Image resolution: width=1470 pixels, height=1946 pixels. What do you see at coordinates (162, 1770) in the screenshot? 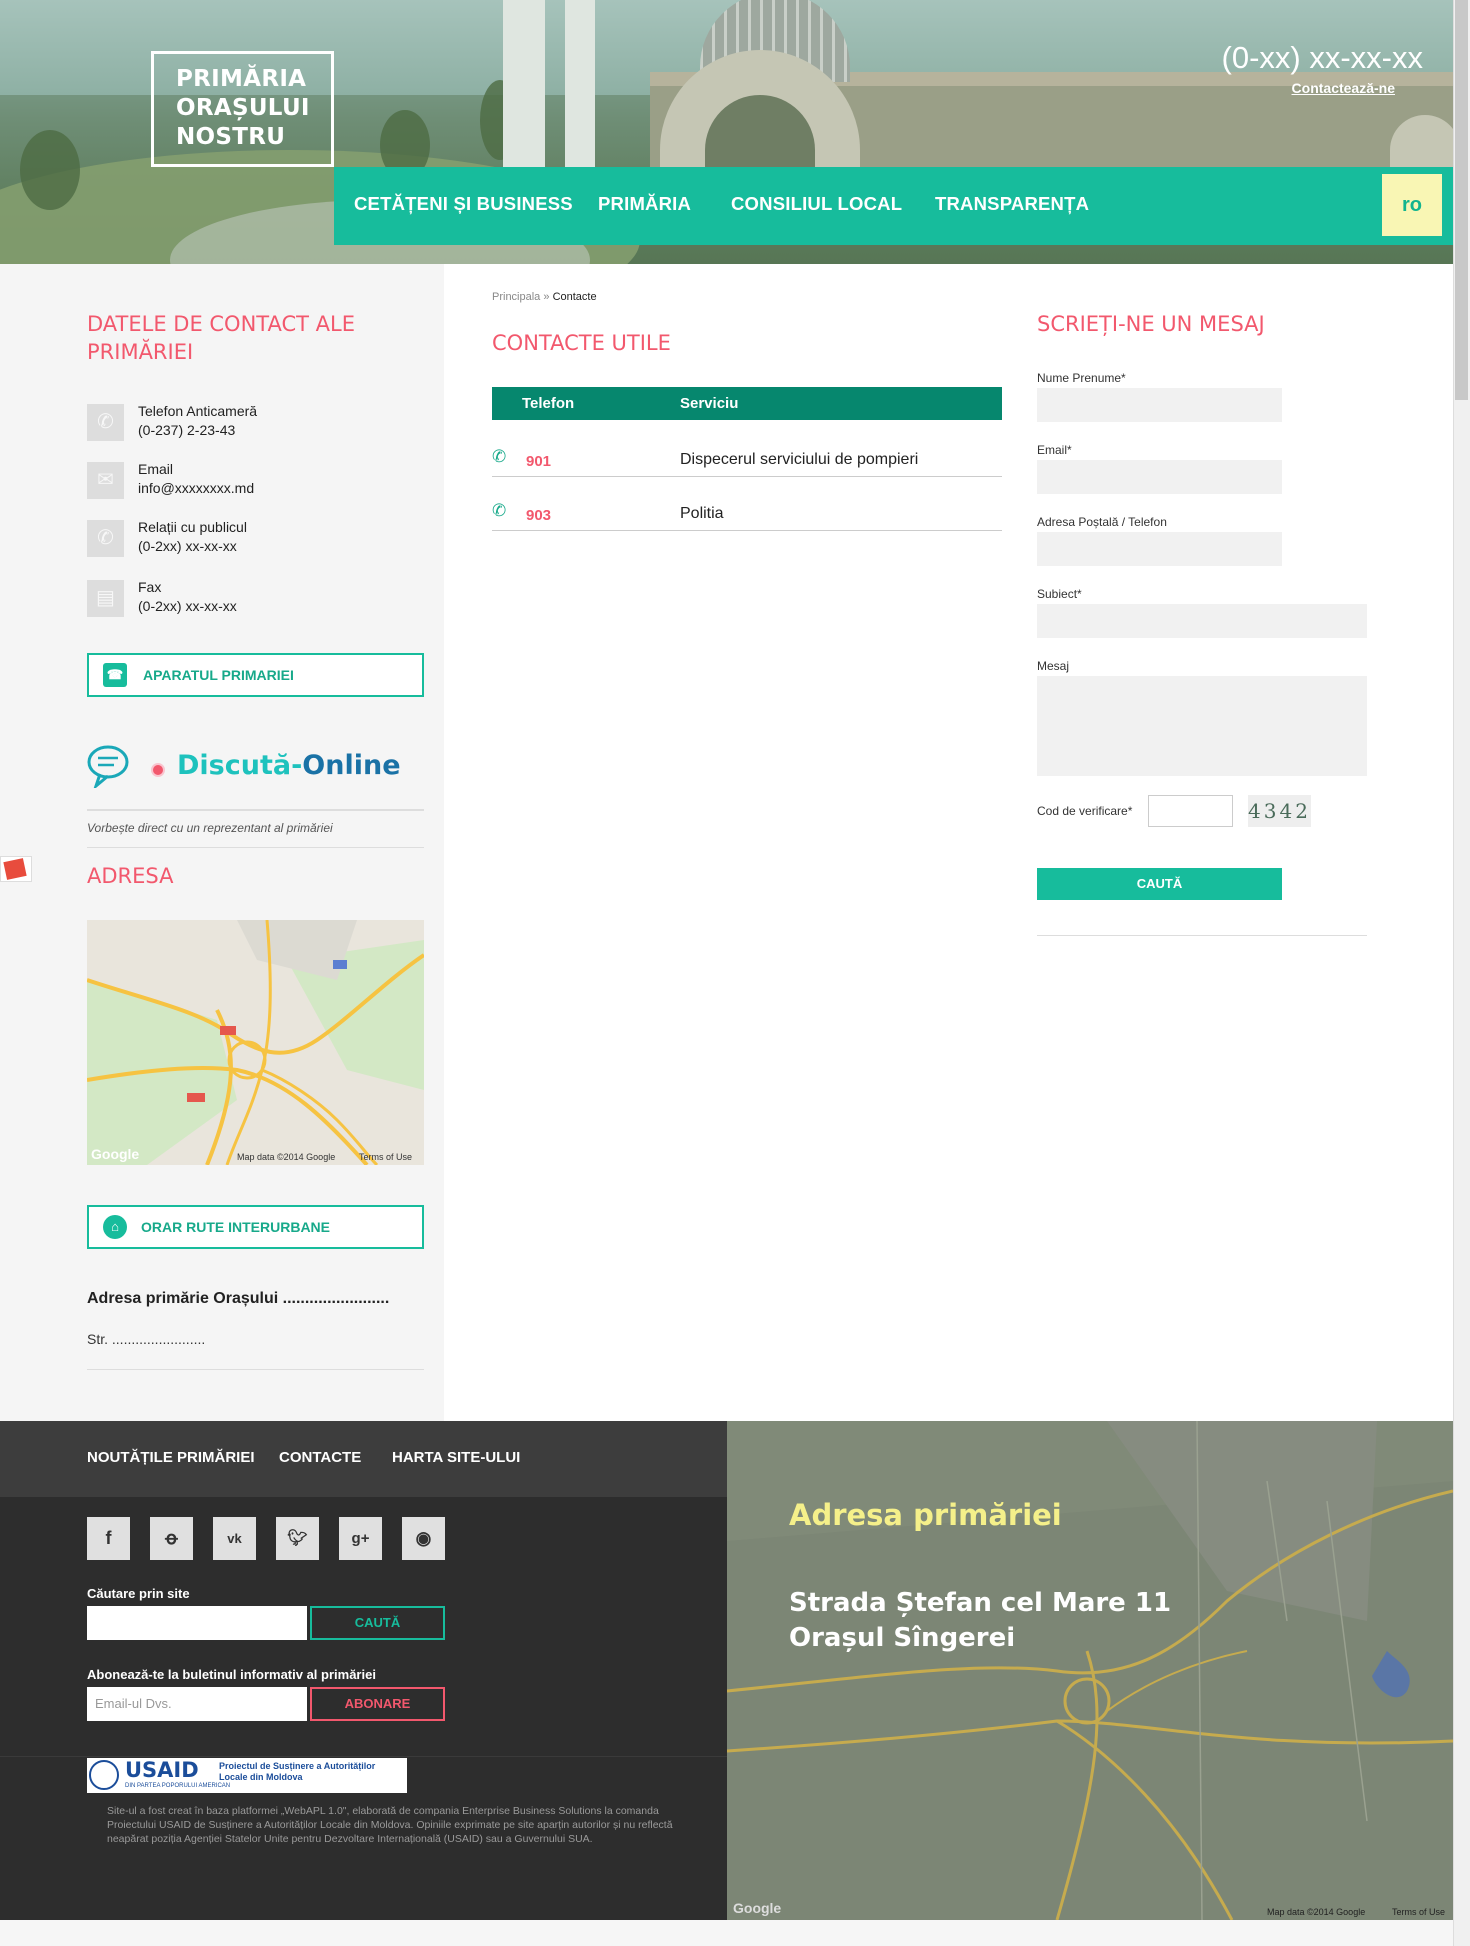
I see `usaid-wordmark: USAID` at bounding box center [162, 1770].